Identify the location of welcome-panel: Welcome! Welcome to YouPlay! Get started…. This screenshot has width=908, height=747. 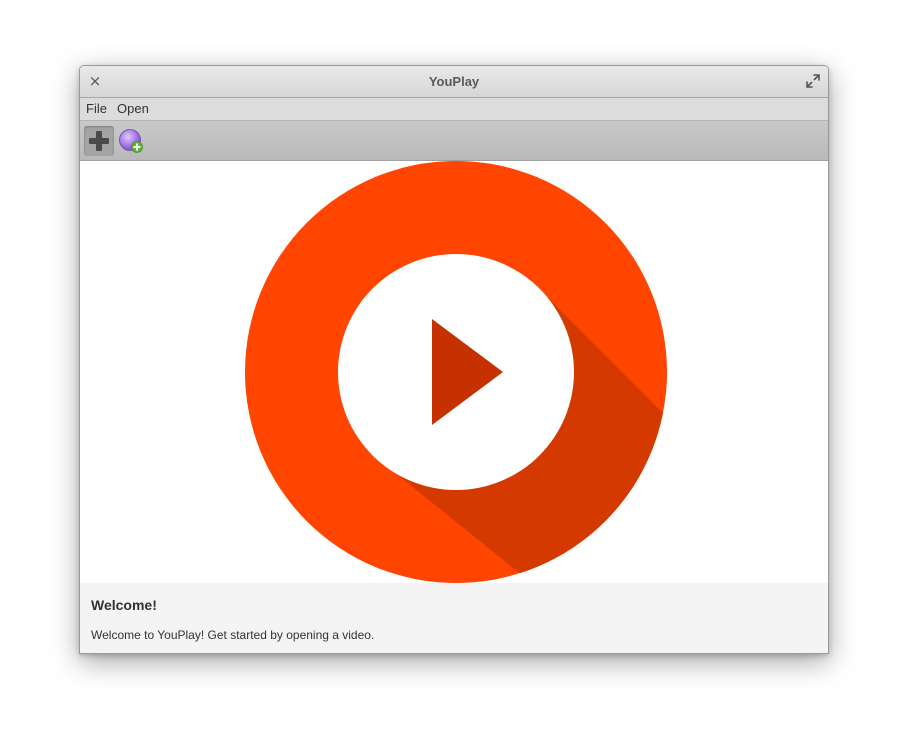
(454, 618).